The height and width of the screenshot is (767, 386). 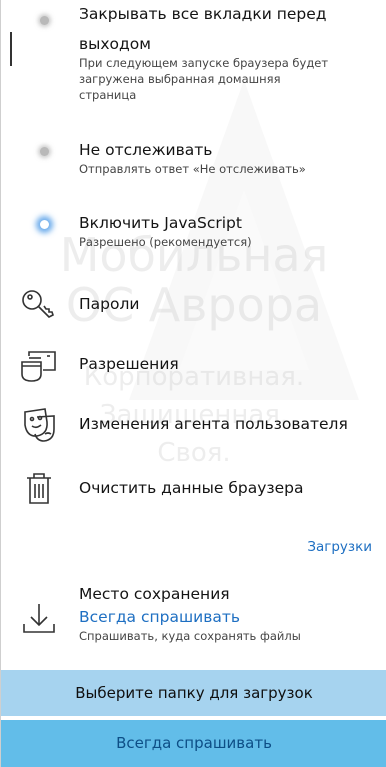 I want to click on javascript-title: Включить JavaScript, so click(x=160, y=223).